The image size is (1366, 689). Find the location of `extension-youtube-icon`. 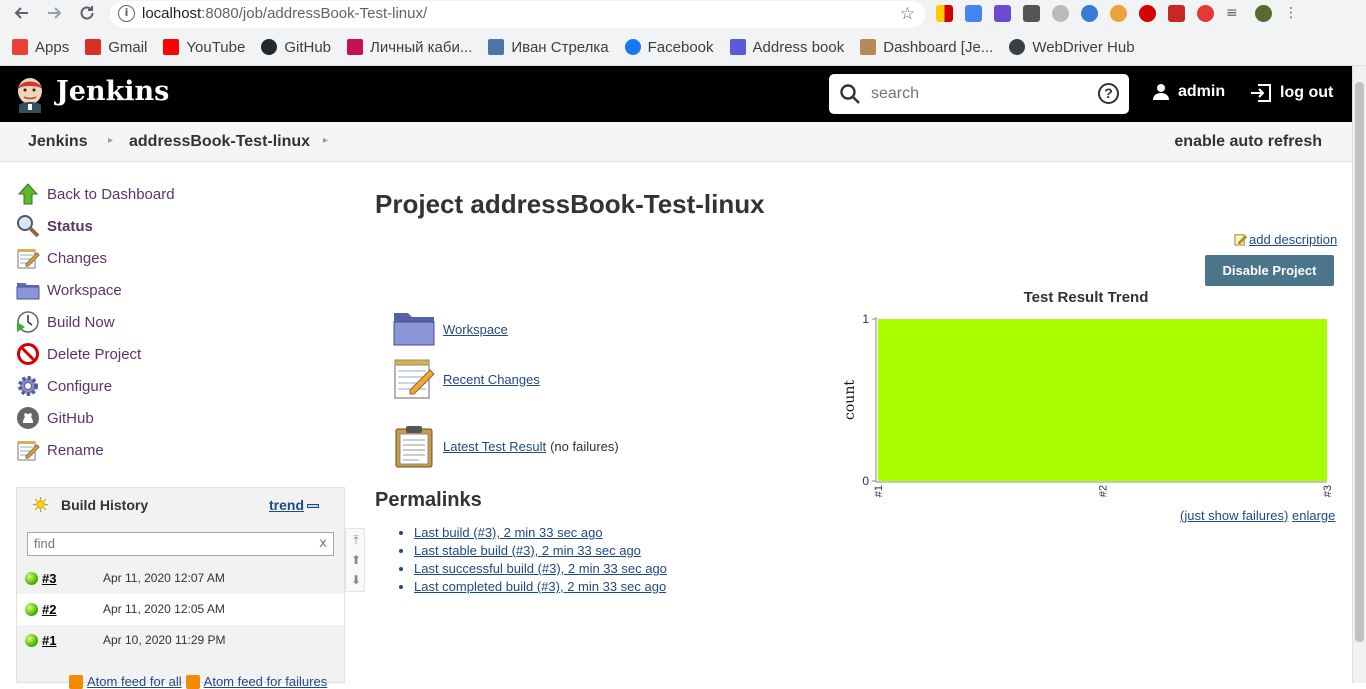

extension-youtube-icon is located at coordinates (1176, 13).